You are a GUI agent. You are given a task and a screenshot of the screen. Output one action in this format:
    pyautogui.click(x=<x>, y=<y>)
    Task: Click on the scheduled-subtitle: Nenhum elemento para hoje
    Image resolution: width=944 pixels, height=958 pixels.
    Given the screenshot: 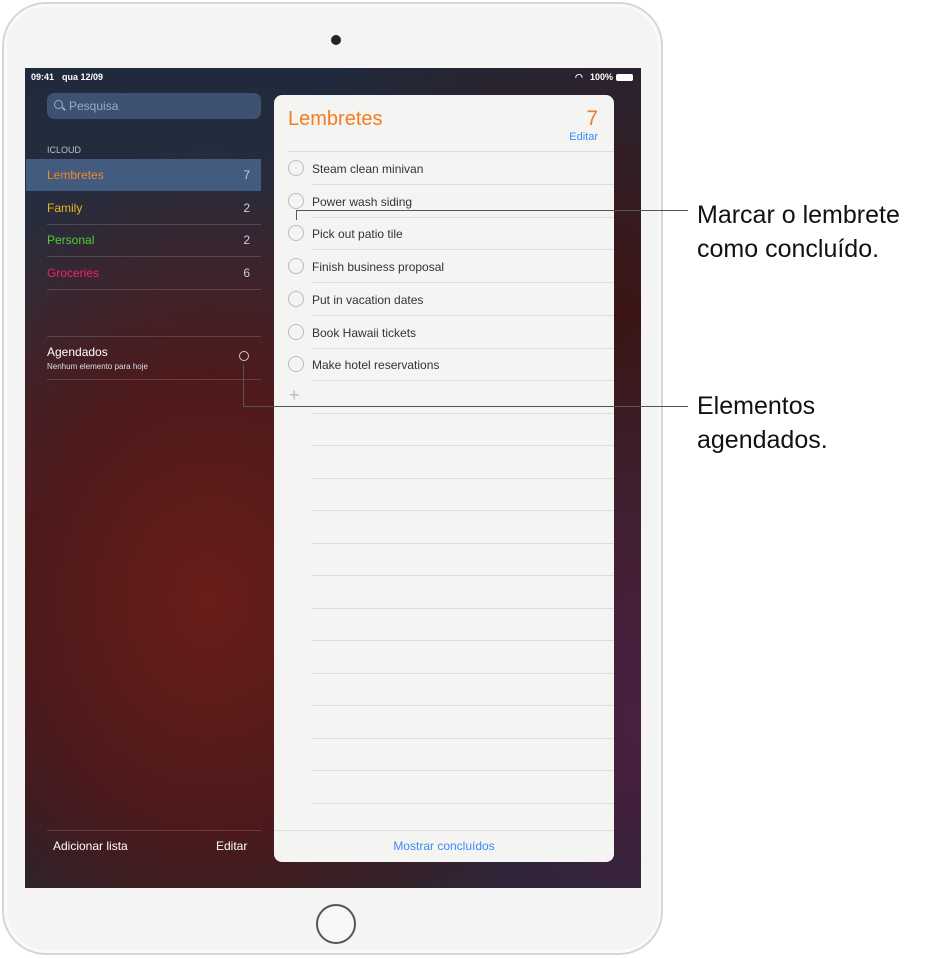 What is the action you would take?
    pyautogui.click(x=97, y=366)
    